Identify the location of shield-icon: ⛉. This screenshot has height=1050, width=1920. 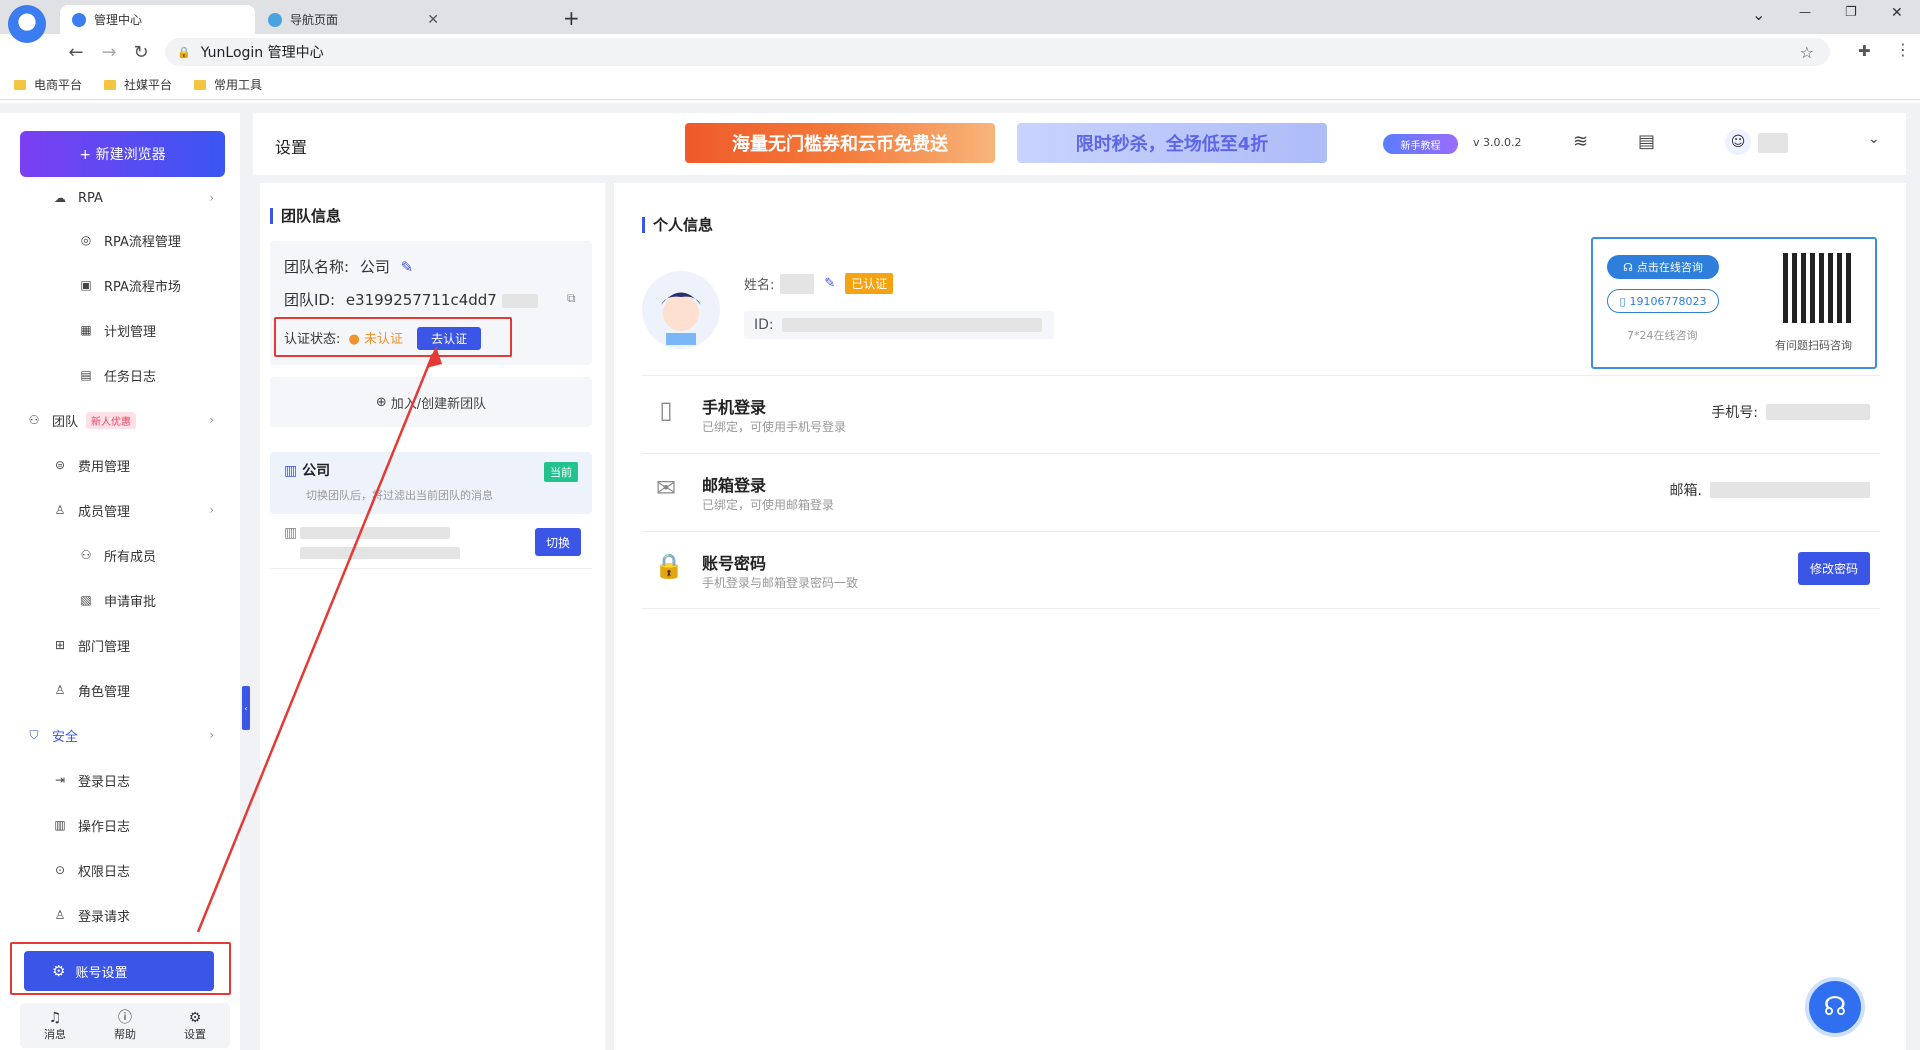
(34, 734).